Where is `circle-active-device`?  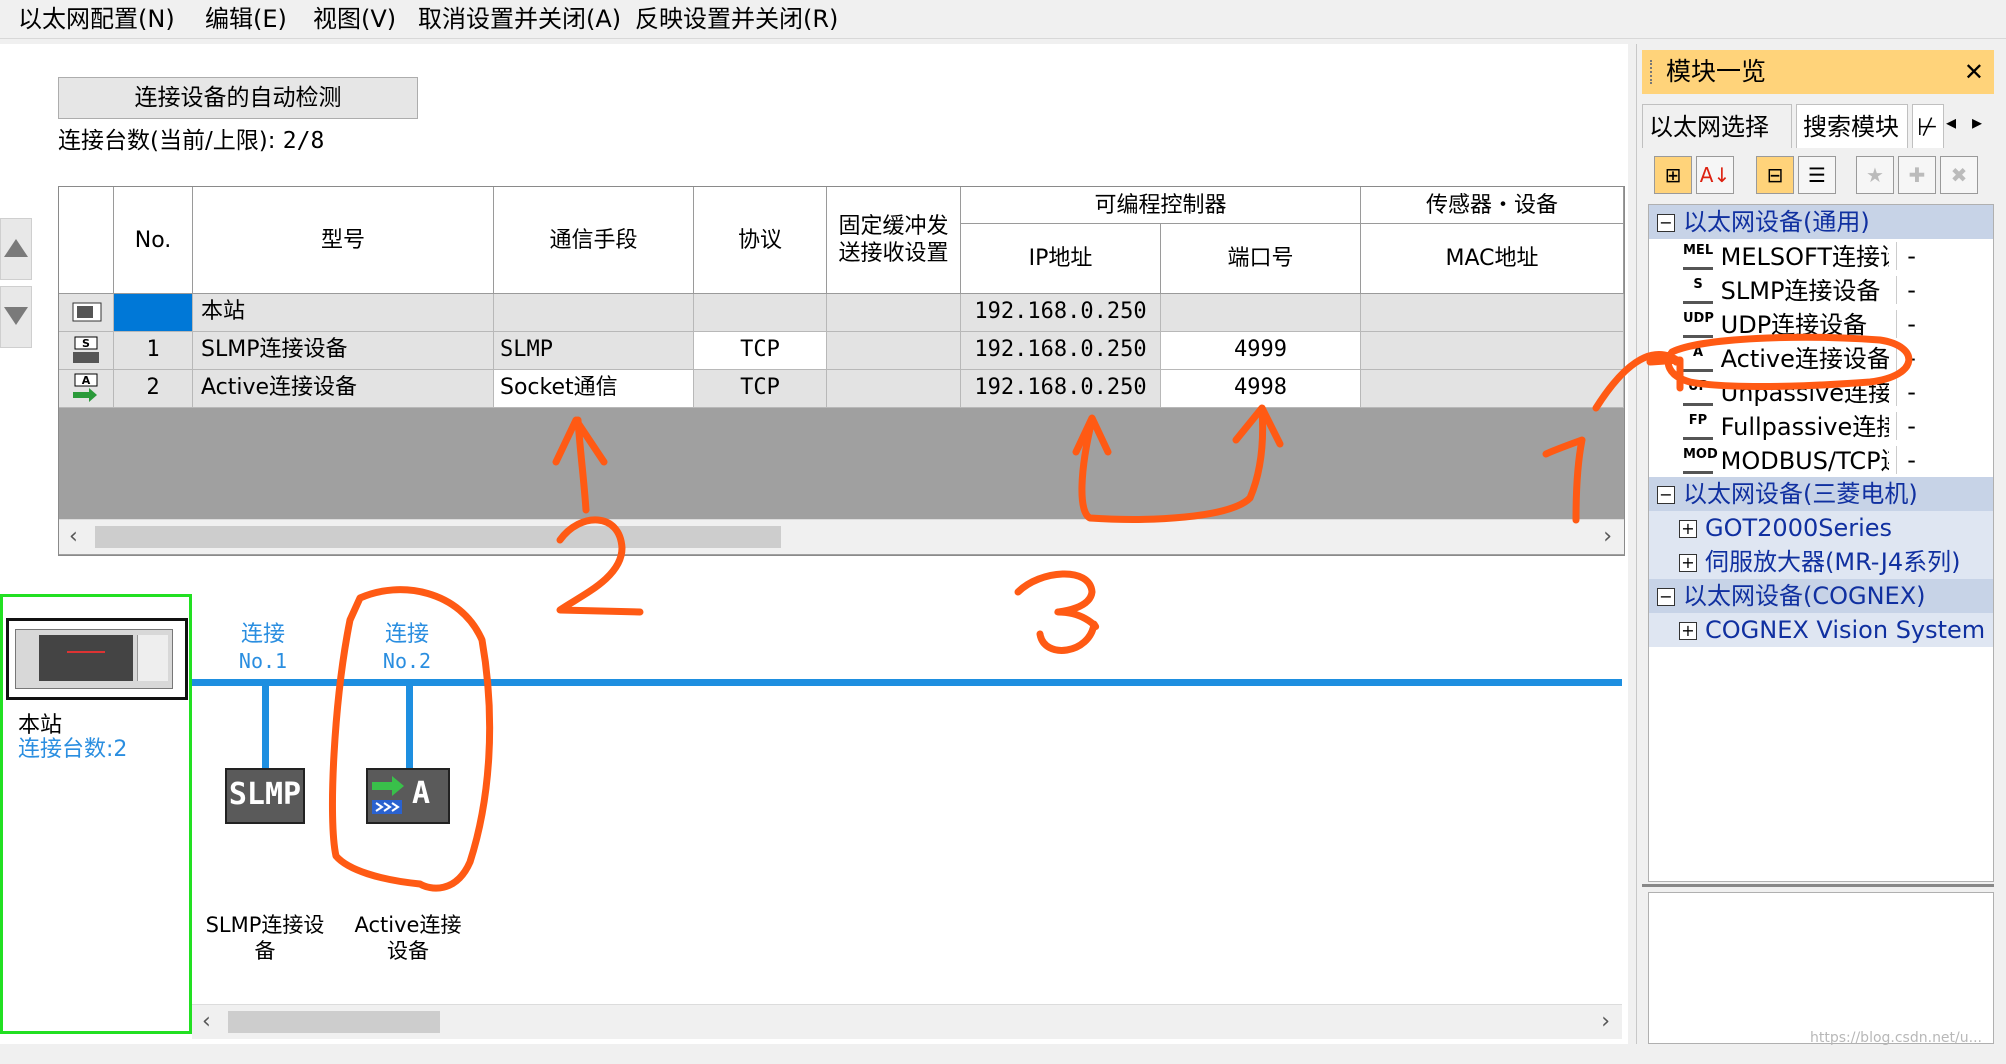
circle-active-device is located at coordinates (411, 739).